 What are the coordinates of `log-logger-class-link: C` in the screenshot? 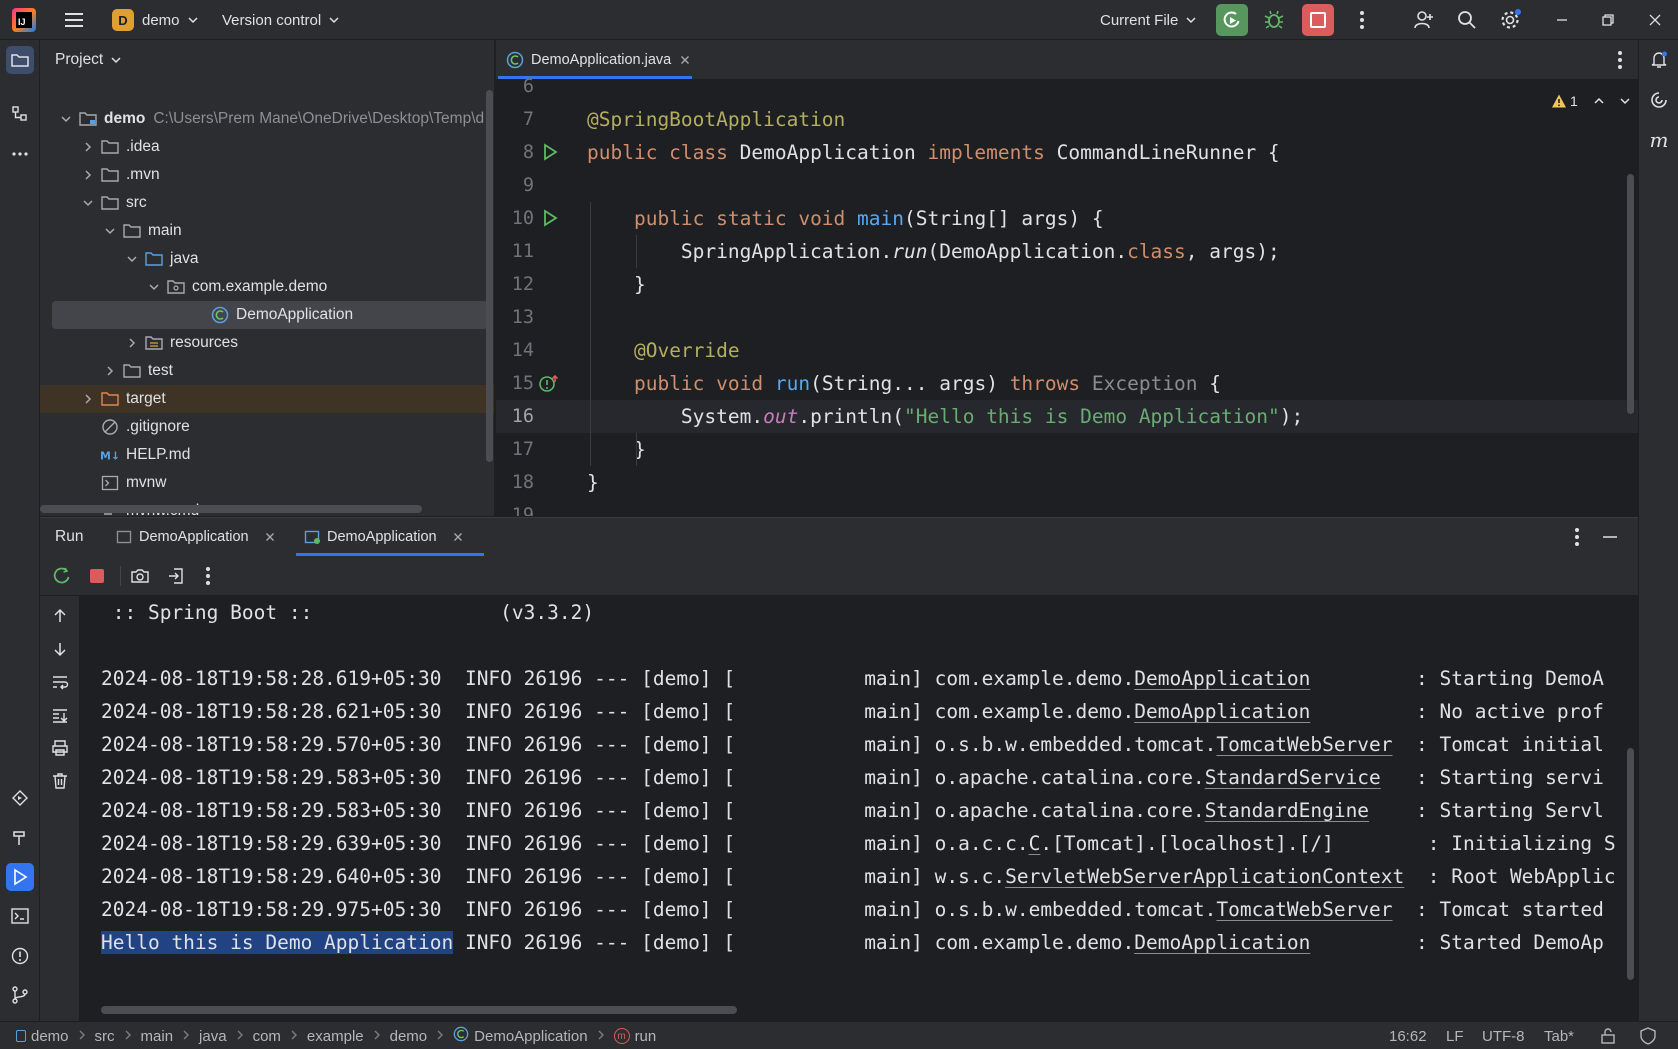 It's located at (1035, 843).